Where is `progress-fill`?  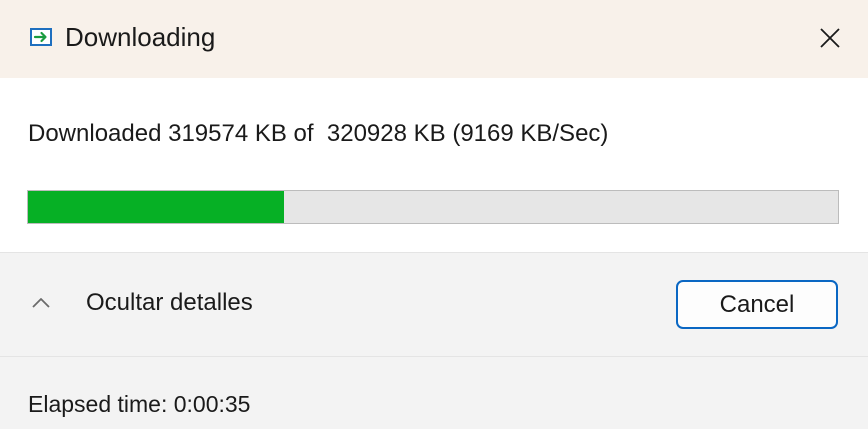 progress-fill is located at coordinates (156, 207).